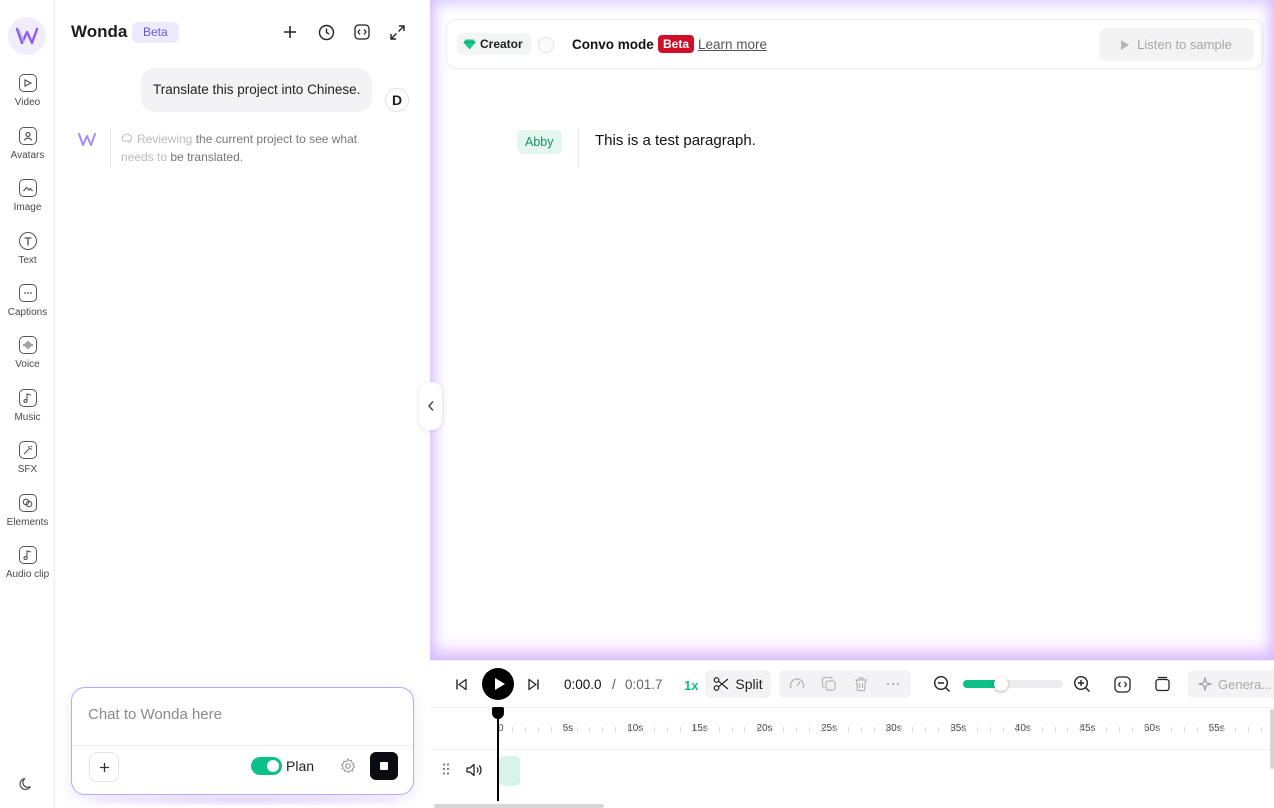  I want to click on more-icon, so click(893, 684).